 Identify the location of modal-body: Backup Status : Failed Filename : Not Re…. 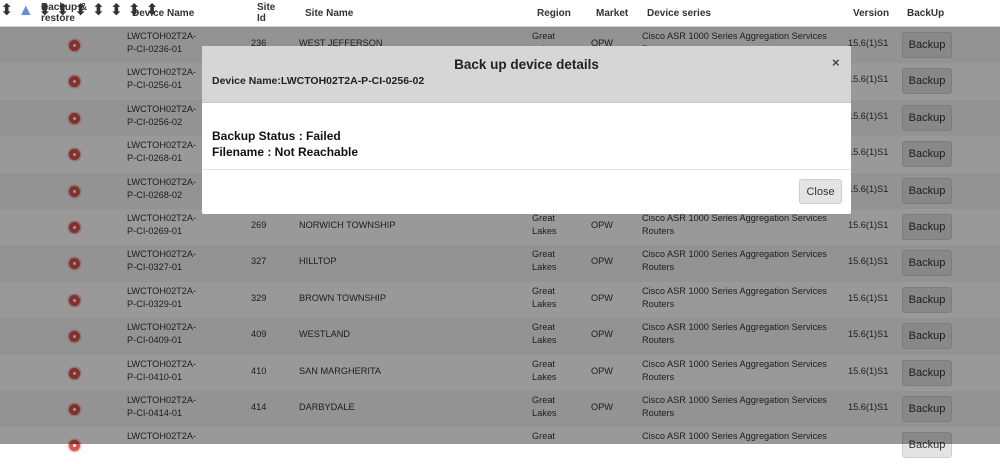
(526, 136).